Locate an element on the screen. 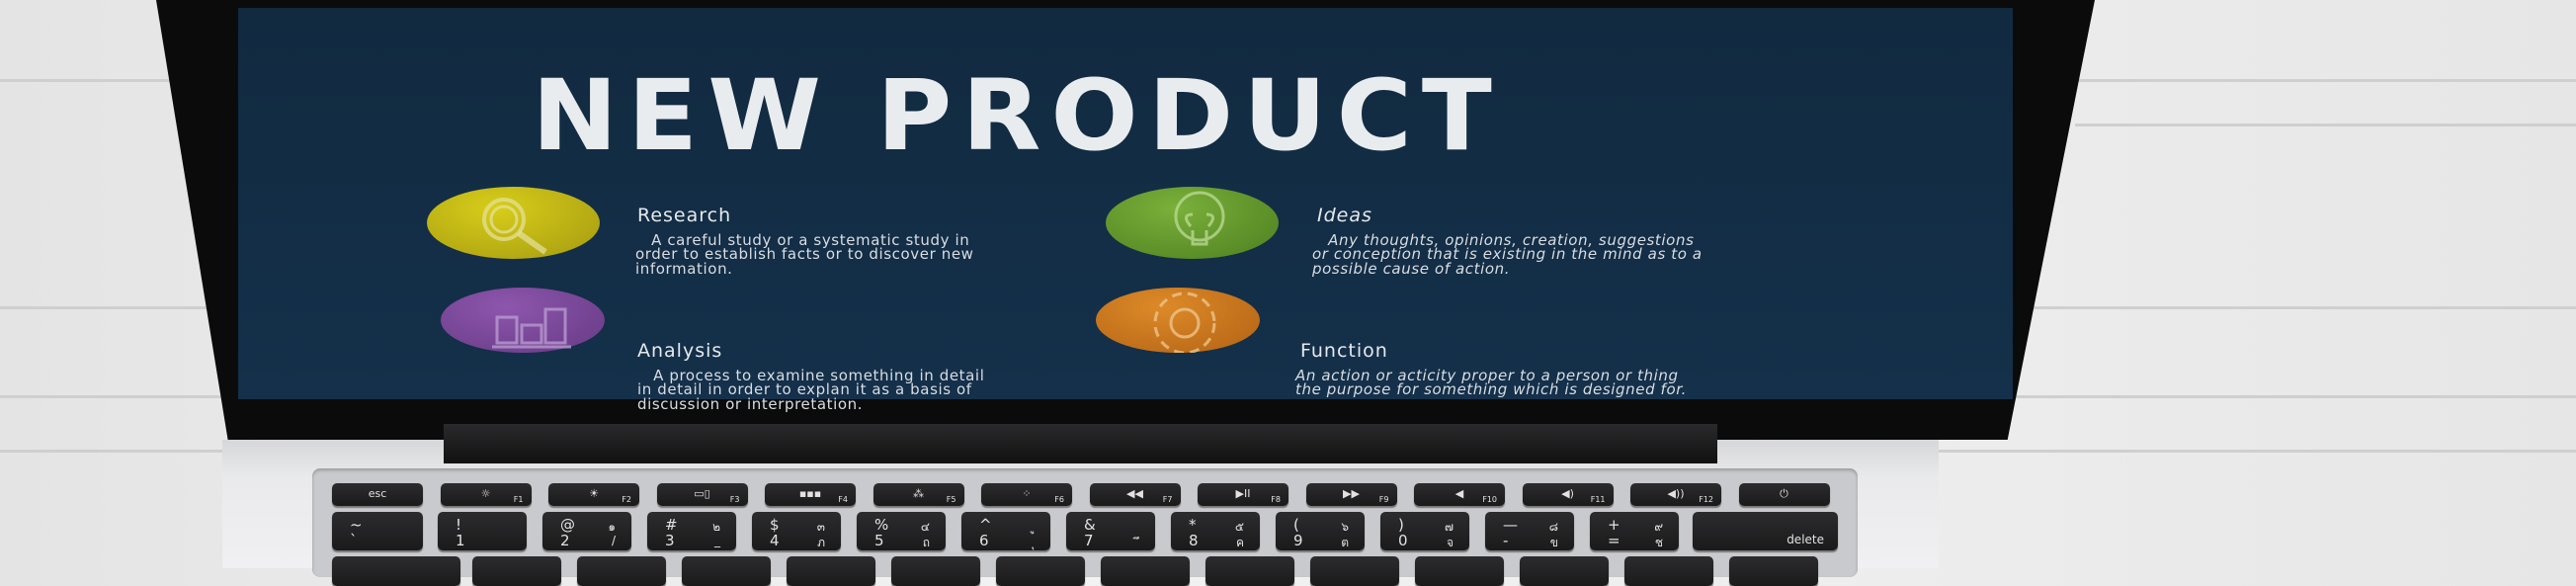 This screenshot has width=2576, height=586. key-bottom-label: 0 is located at coordinates (1403, 540).